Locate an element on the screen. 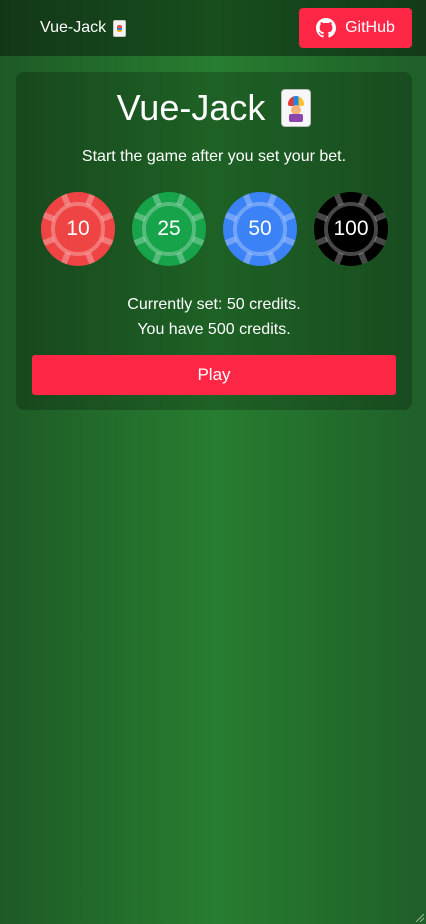 The height and width of the screenshot is (924, 426). chip-50-button: 50 is located at coordinates (260, 229).